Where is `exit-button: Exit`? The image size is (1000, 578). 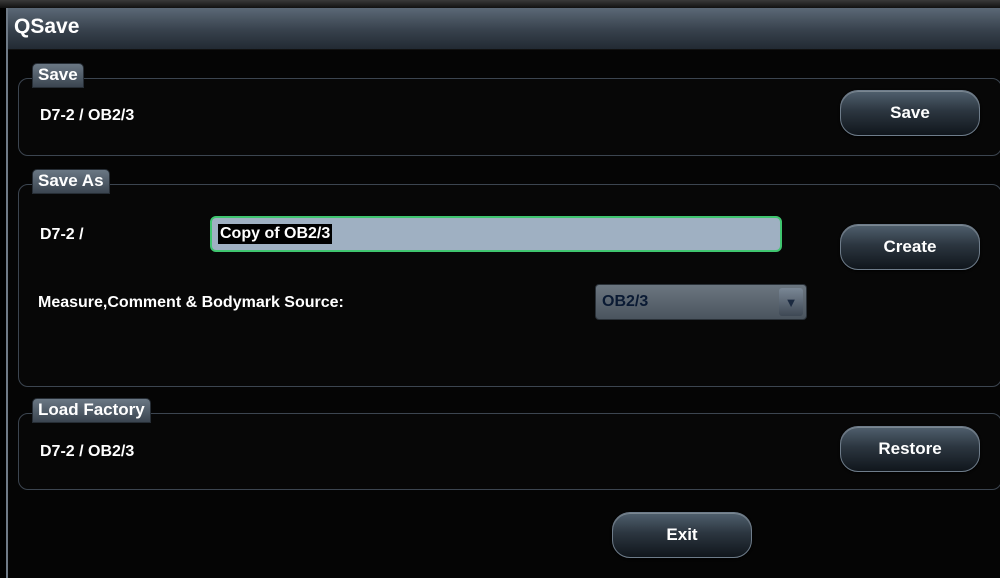
exit-button: Exit is located at coordinates (682, 535).